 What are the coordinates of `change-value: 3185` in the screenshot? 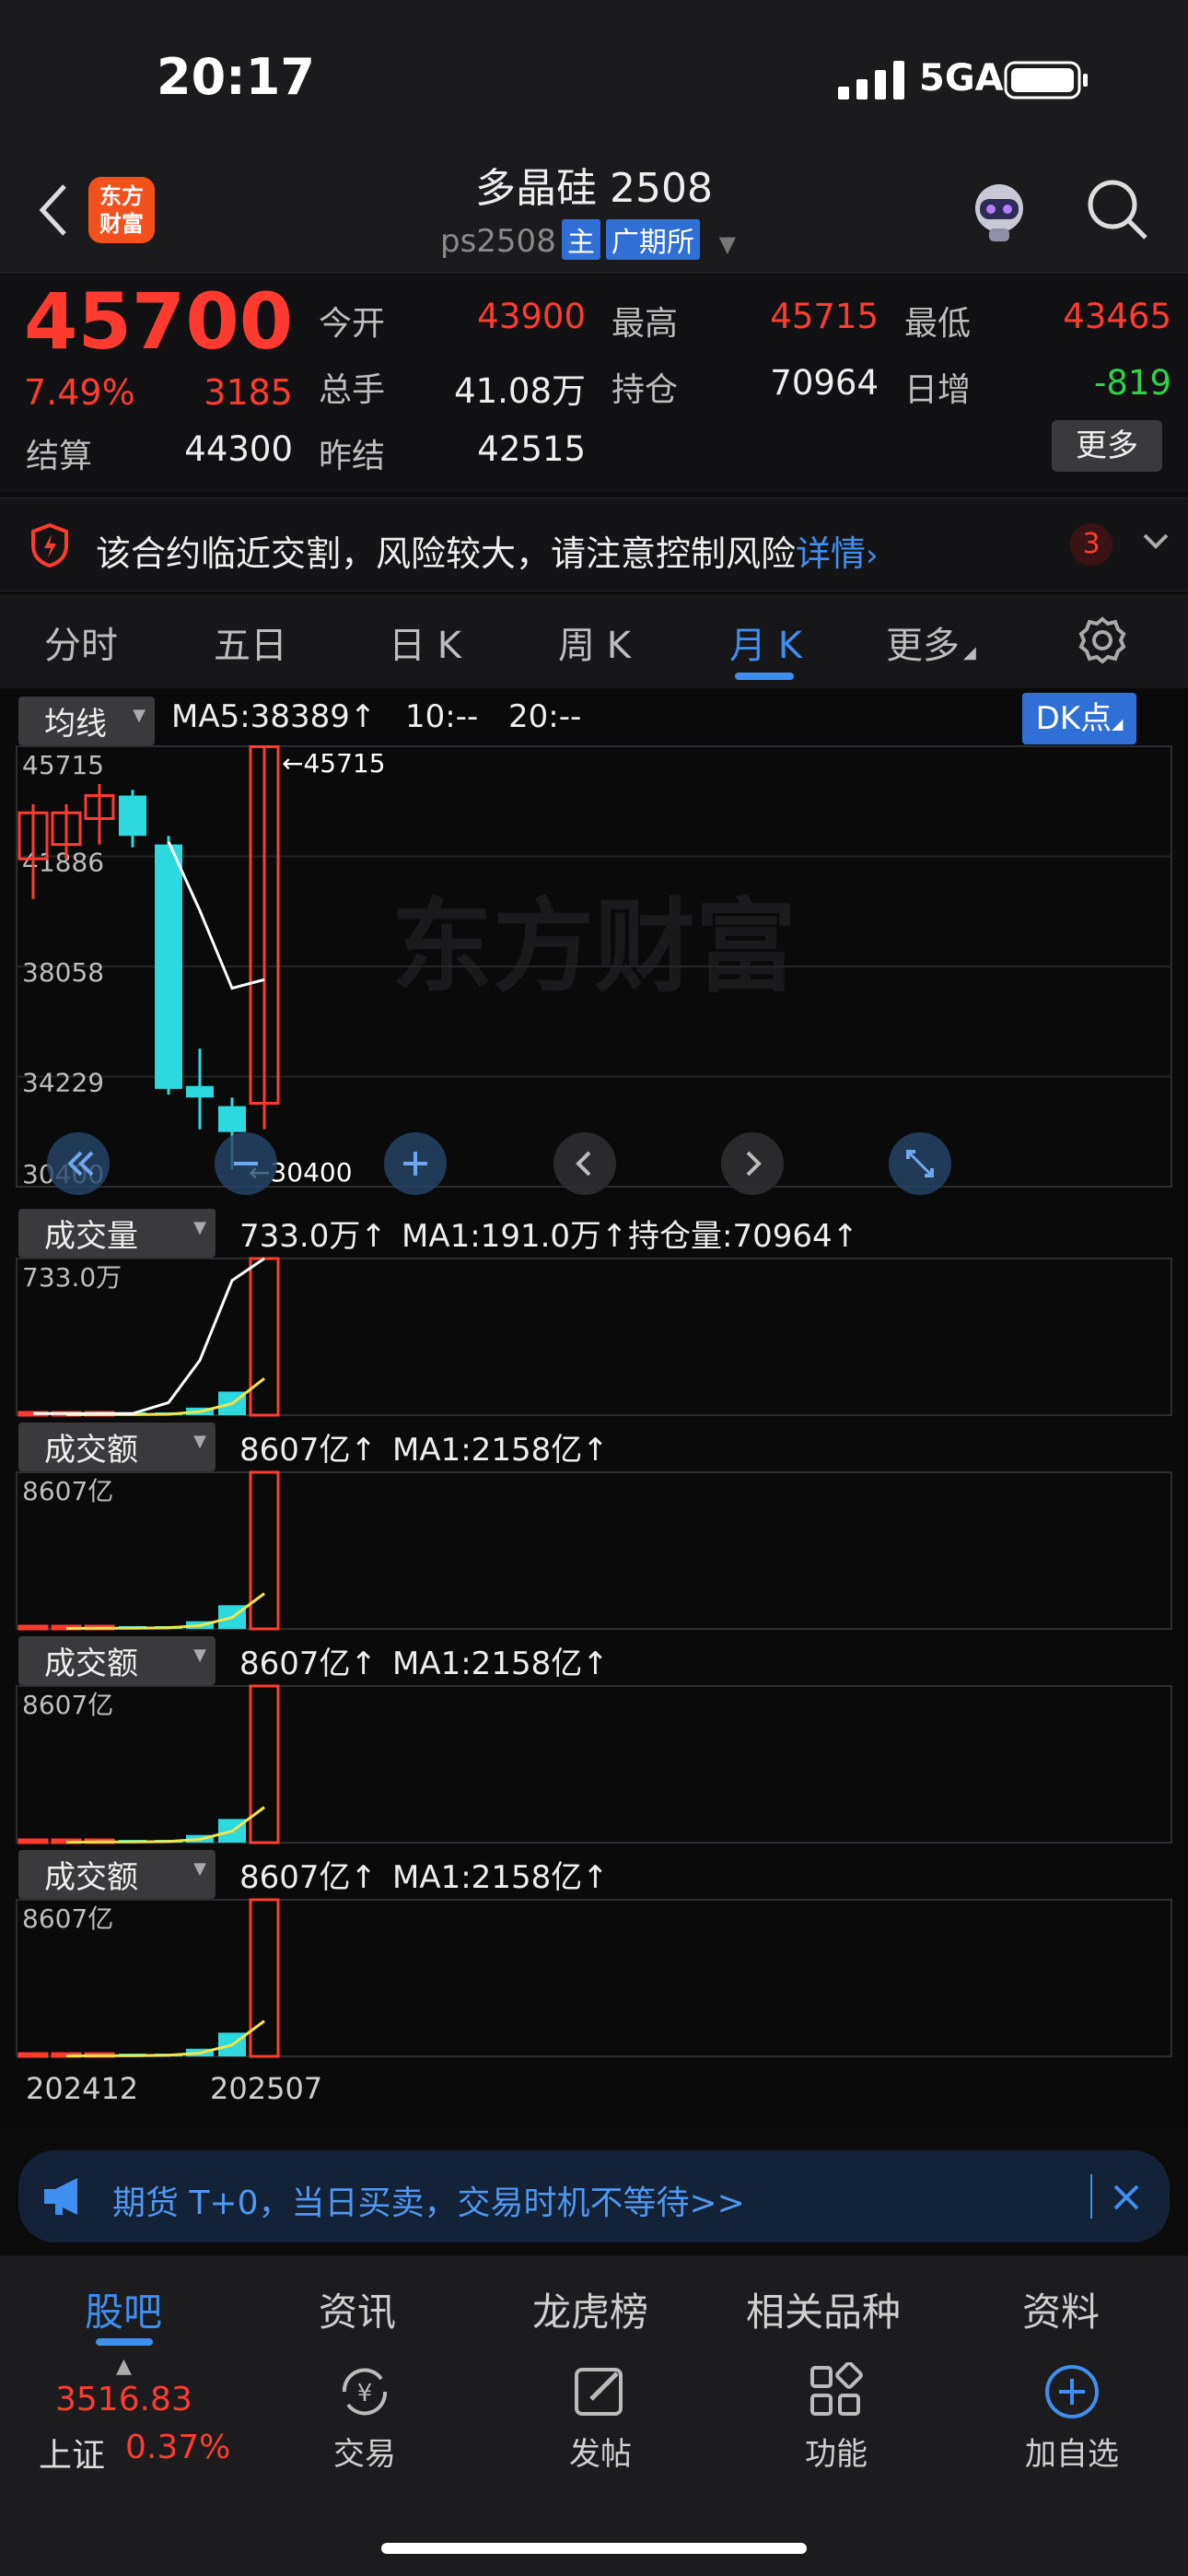 It's located at (249, 392).